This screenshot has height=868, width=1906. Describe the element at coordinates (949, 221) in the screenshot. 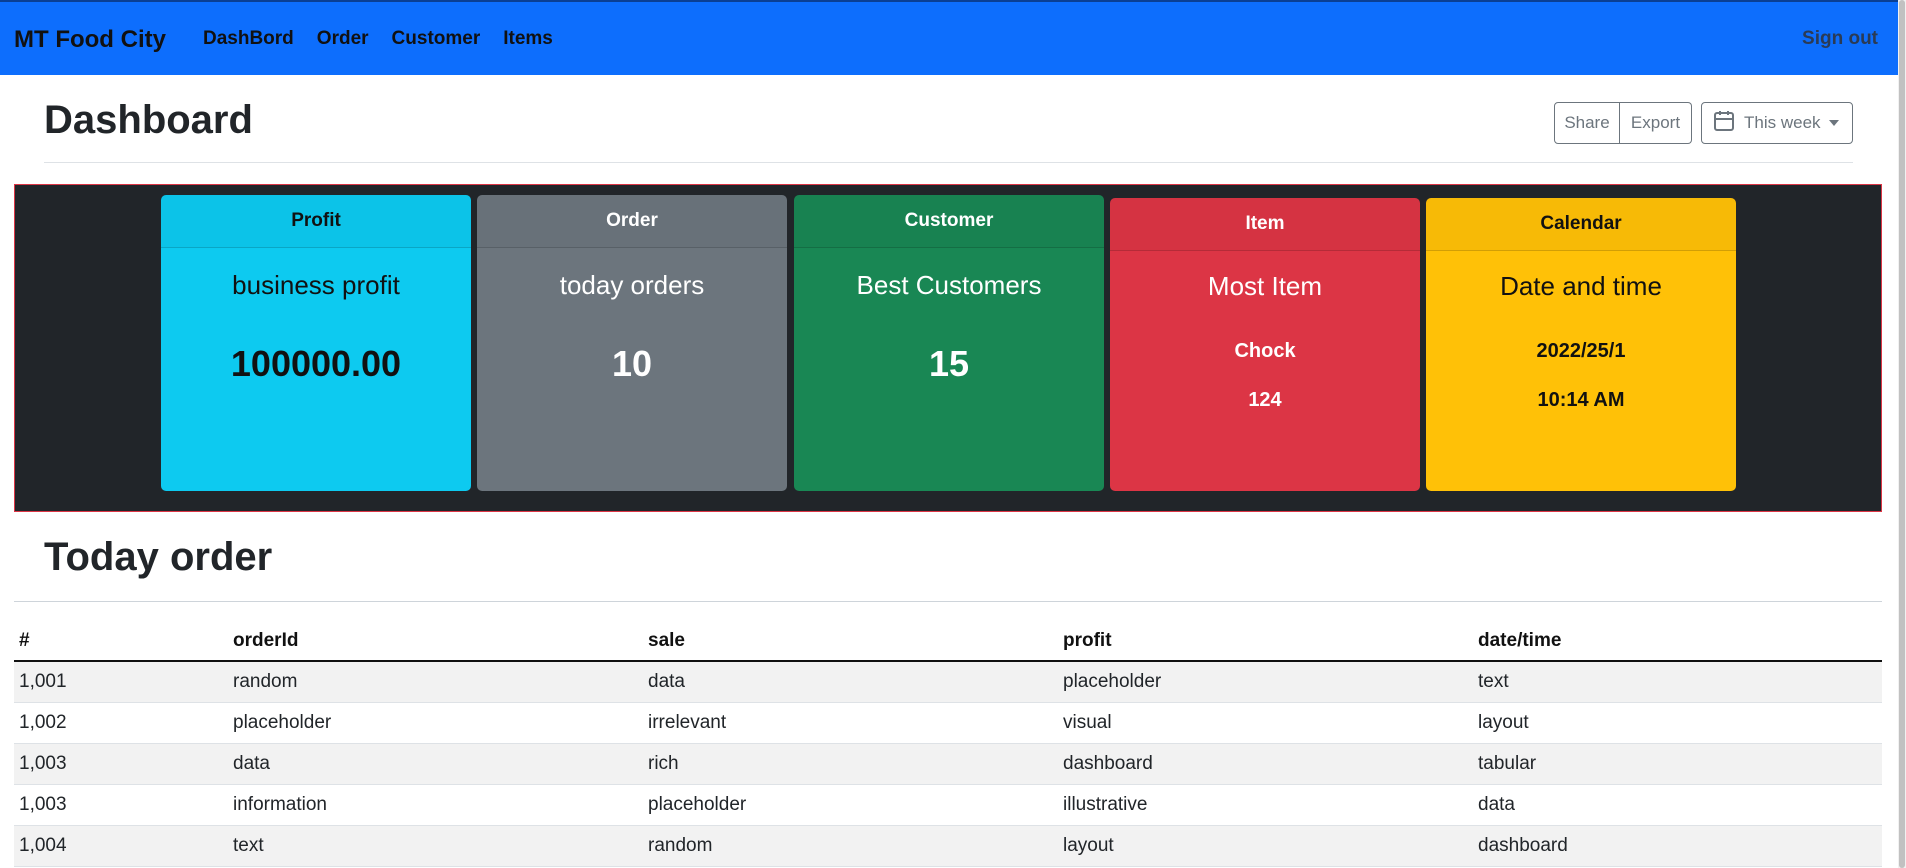

I see `card-header: Customer` at that location.